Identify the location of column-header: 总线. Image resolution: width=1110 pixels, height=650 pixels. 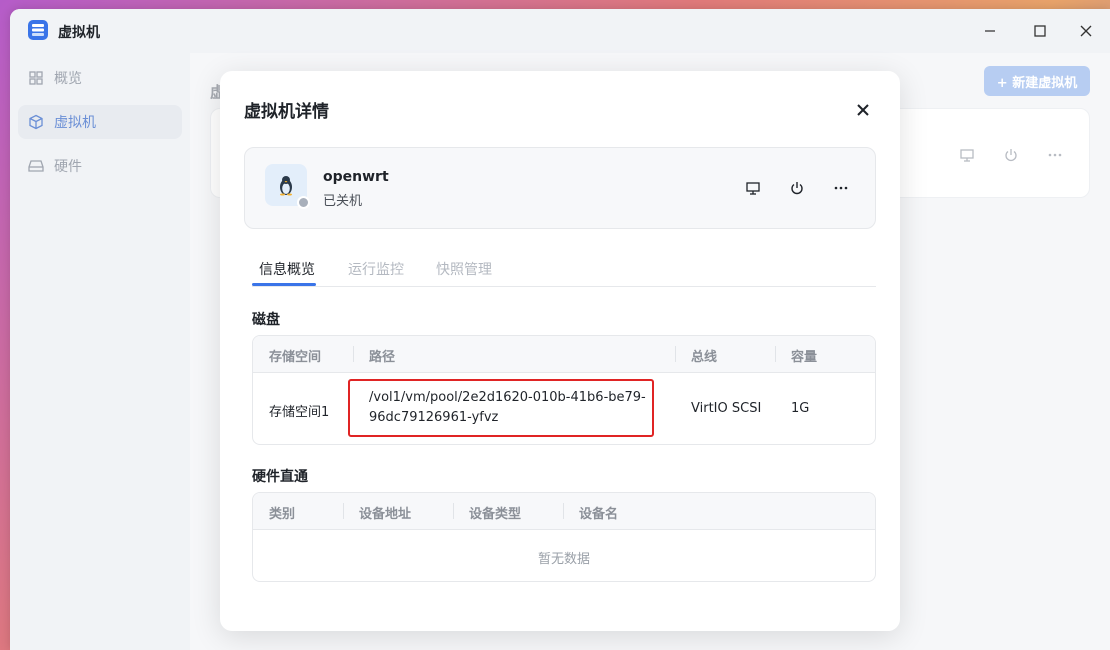
(704, 357).